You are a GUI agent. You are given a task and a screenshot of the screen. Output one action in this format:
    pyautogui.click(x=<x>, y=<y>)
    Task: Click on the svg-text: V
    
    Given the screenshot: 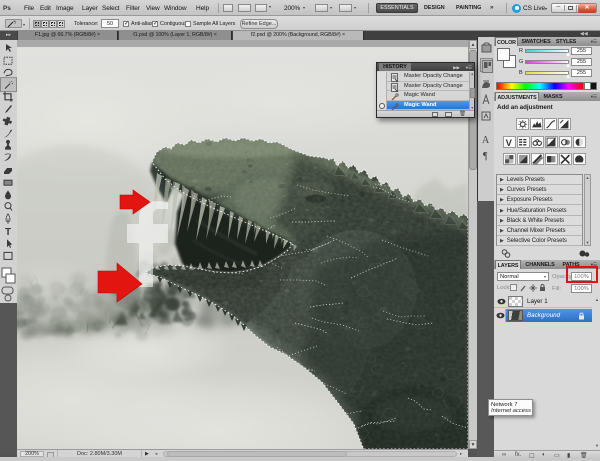 What is the action you would take?
    pyautogui.click(x=509, y=142)
    